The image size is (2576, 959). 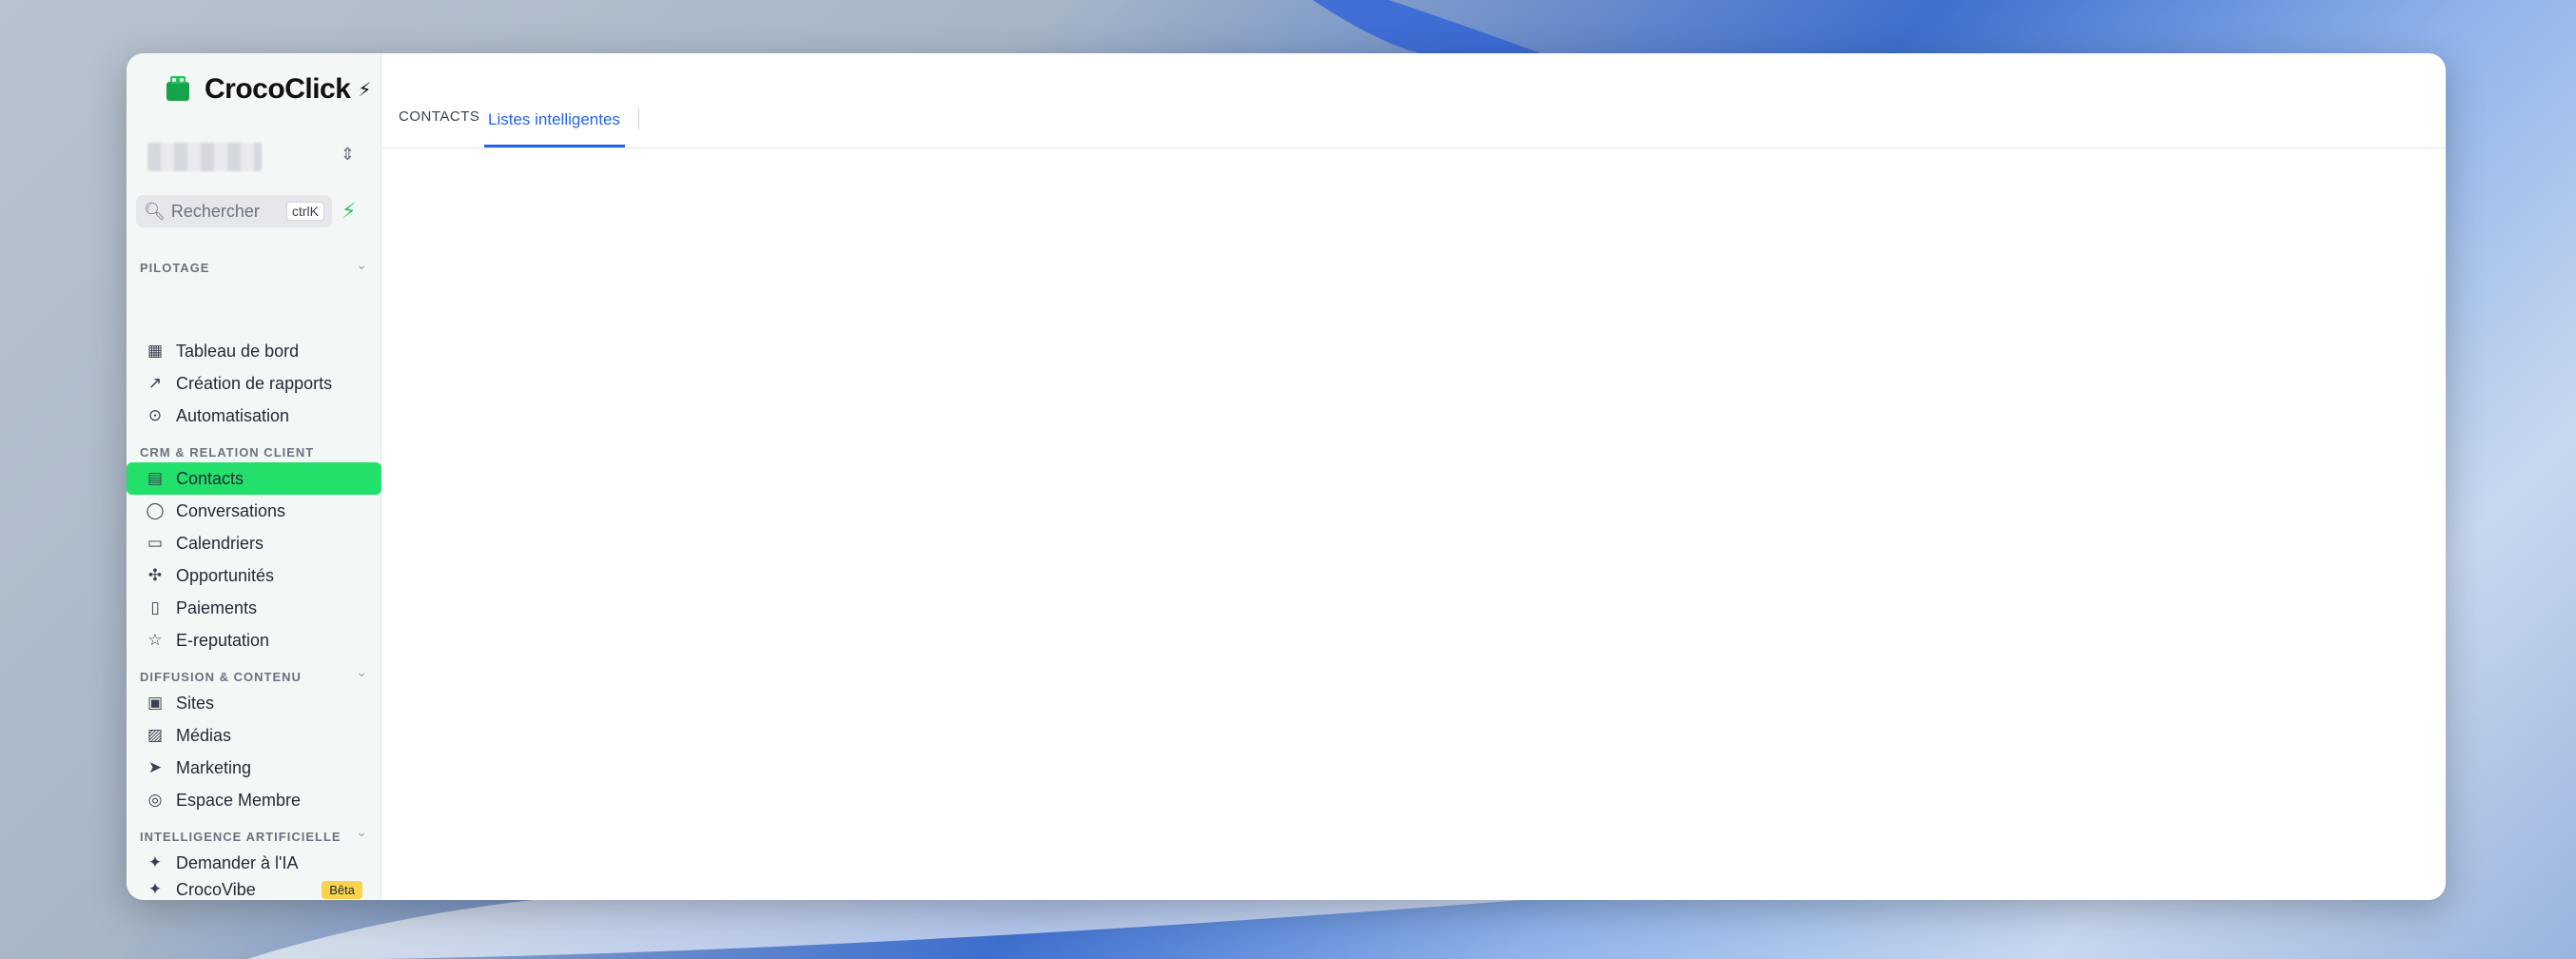 What do you see at coordinates (155, 703) in the screenshot?
I see `site-icon: ▣` at bounding box center [155, 703].